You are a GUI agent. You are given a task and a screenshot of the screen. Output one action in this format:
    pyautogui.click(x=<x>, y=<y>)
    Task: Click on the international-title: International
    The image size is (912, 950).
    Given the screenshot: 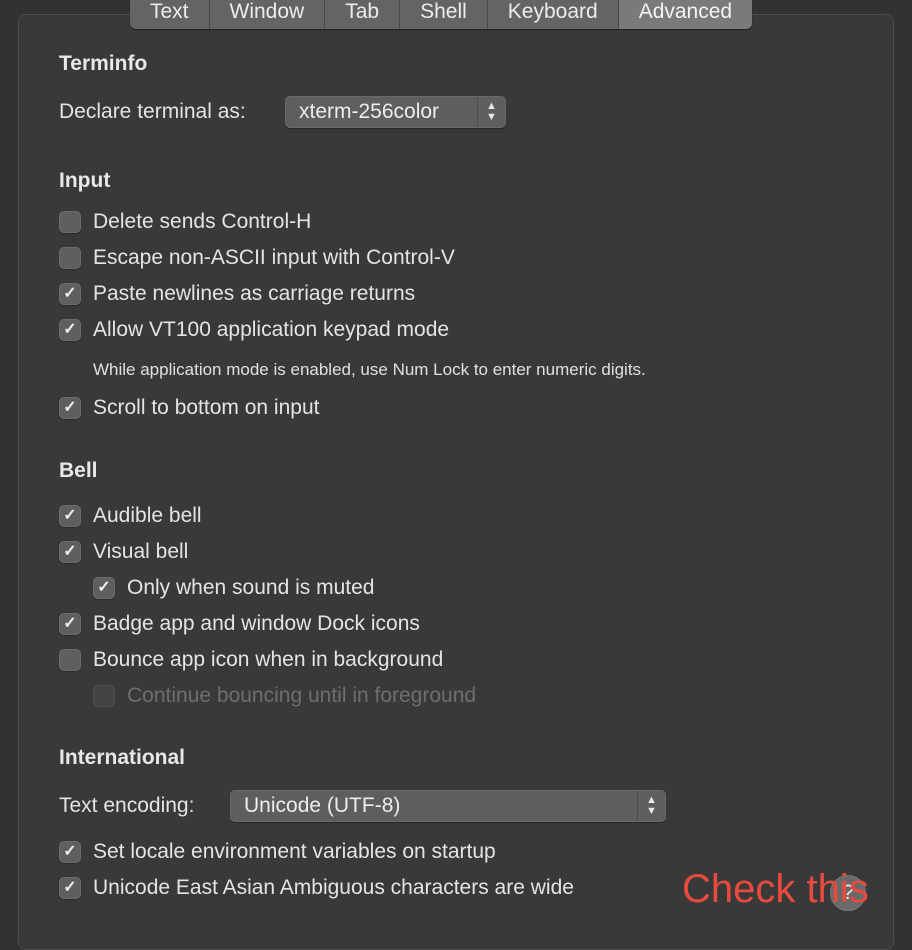 What is the action you would take?
    pyautogui.click(x=122, y=757)
    